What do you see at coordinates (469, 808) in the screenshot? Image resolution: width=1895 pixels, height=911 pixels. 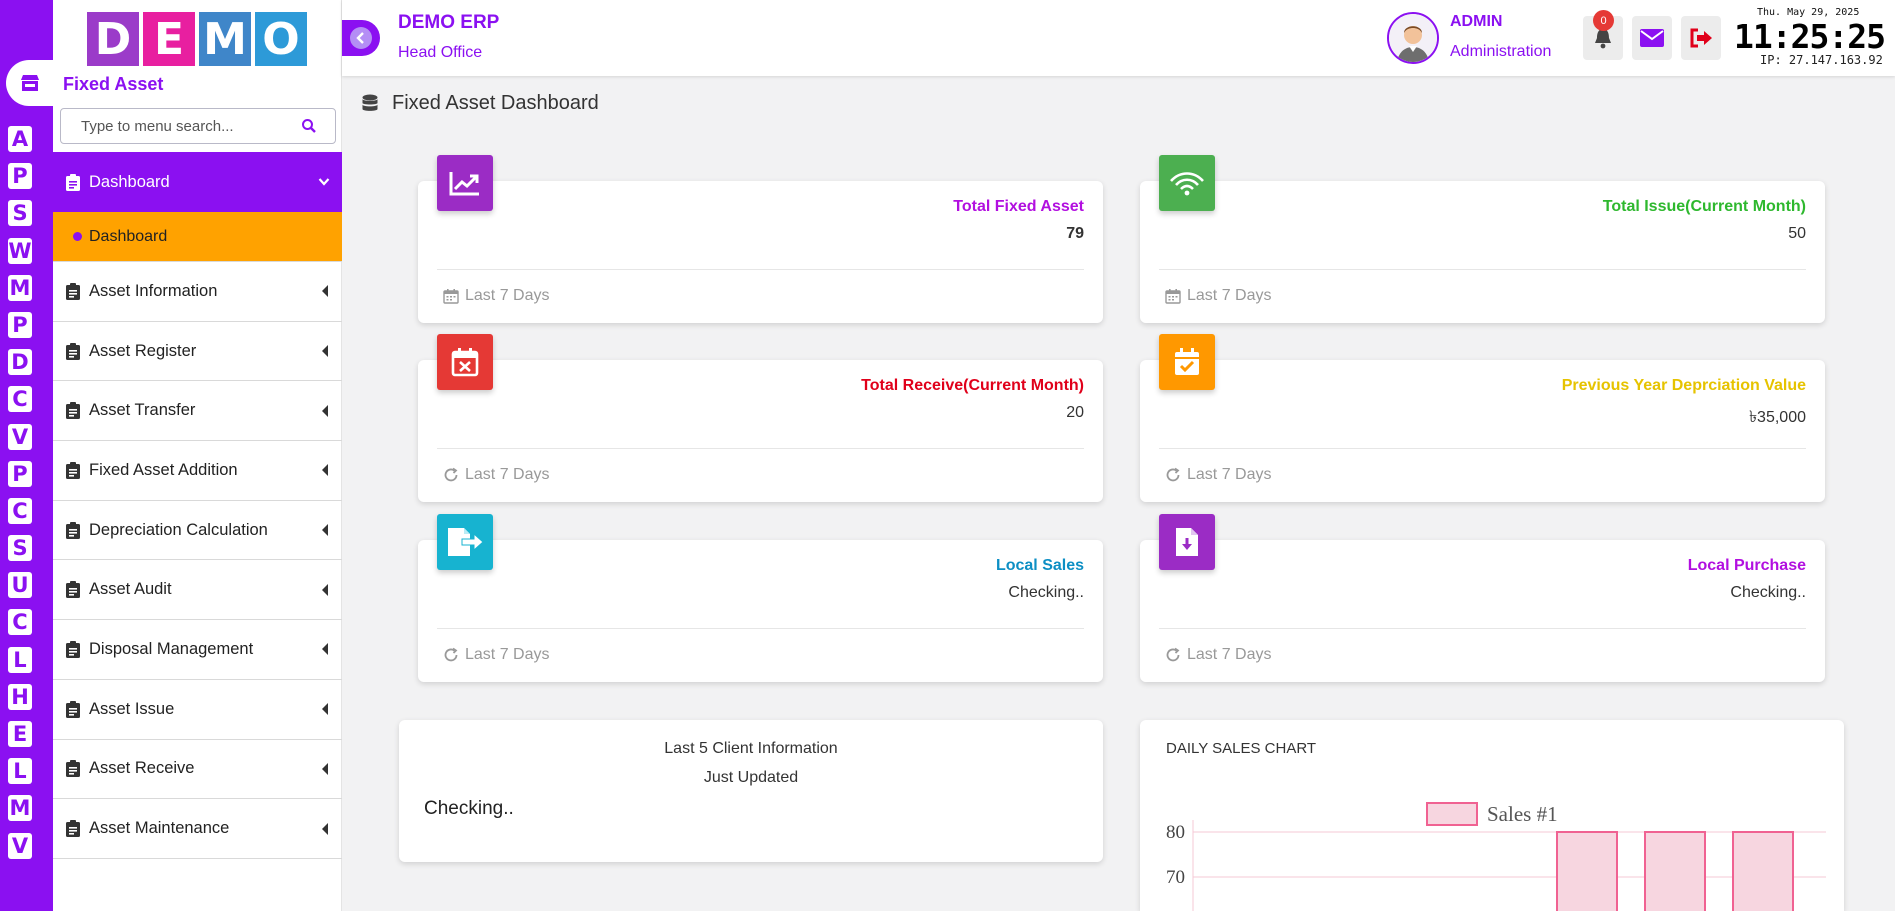 I see `client-panel-status: Checking..` at bounding box center [469, 808].